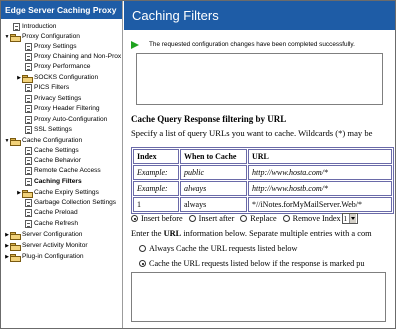 This screenshot has height=329, width=396. Describe the element at coordinates (213, 156) in the screenshot. I see `column-header-when-to-cache: When to Cache` at that location.